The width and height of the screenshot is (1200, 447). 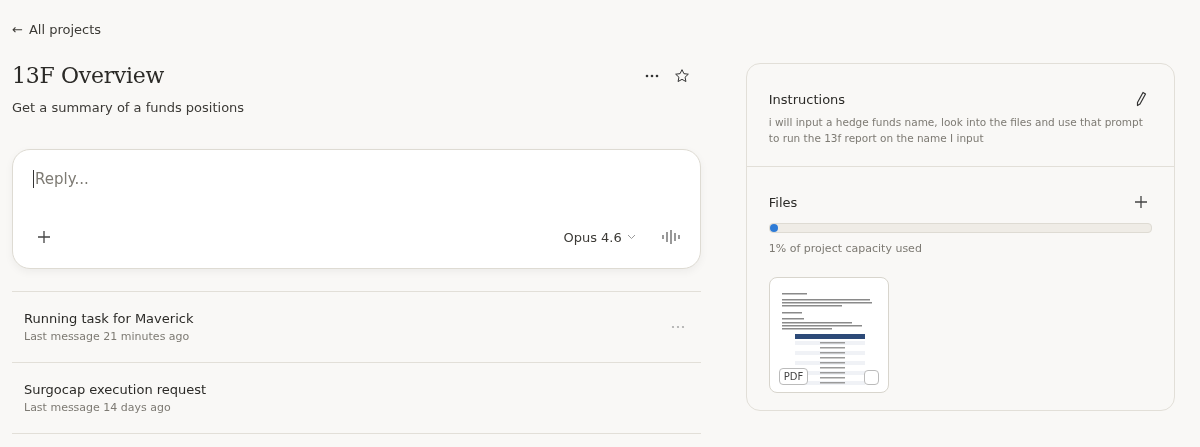 What do you see at coordinates (98, 407) in the screenshot?
I see `conversation-time: Last message 14 days ago` at bounding box center [98, 407].